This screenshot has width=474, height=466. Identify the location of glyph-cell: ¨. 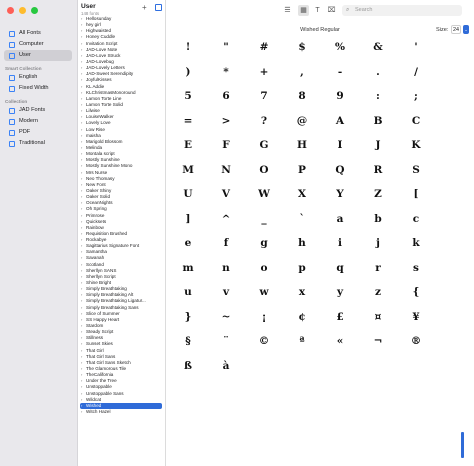
(226, 341).